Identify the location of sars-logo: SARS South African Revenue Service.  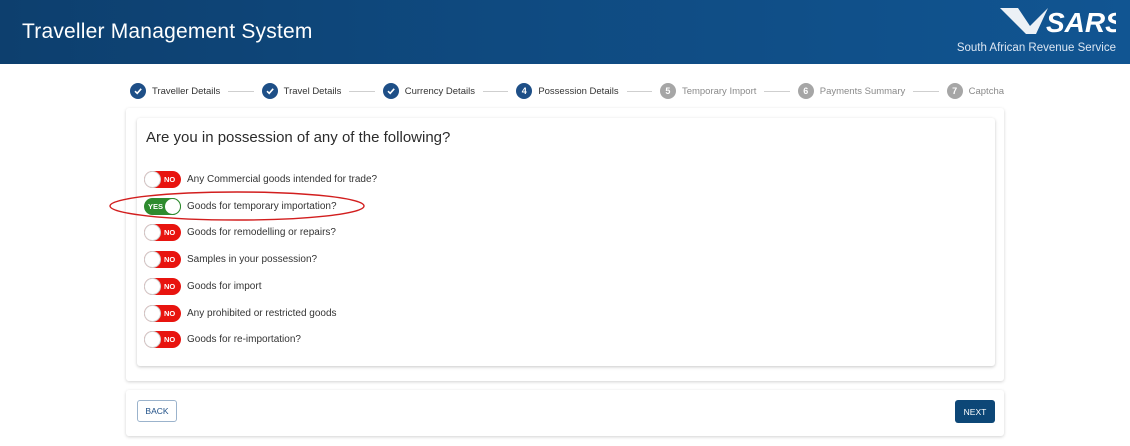
(1036, 31).